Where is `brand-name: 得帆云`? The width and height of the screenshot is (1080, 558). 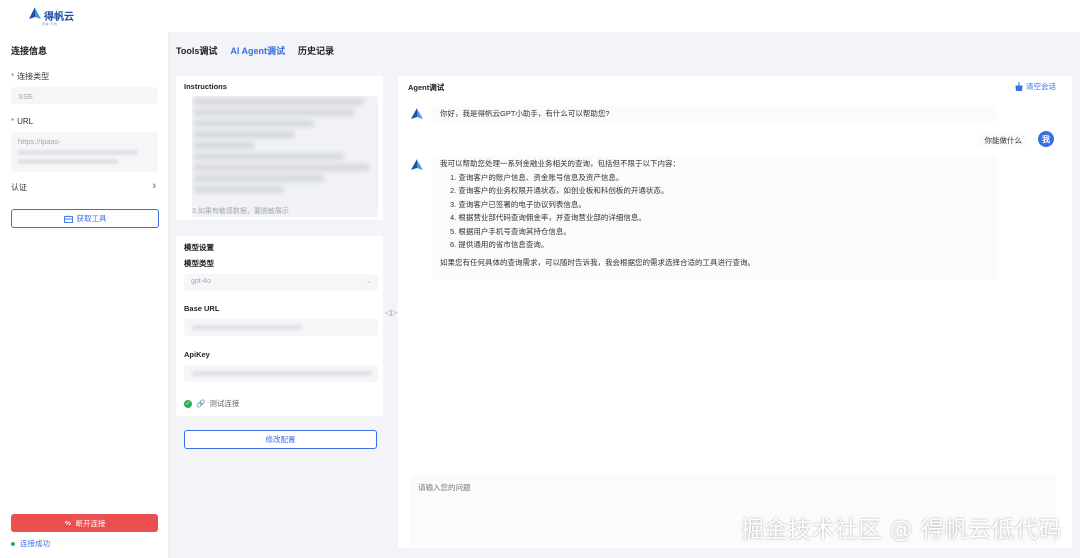 brand-name: 得帆云 is located at coordinates (59, 17).